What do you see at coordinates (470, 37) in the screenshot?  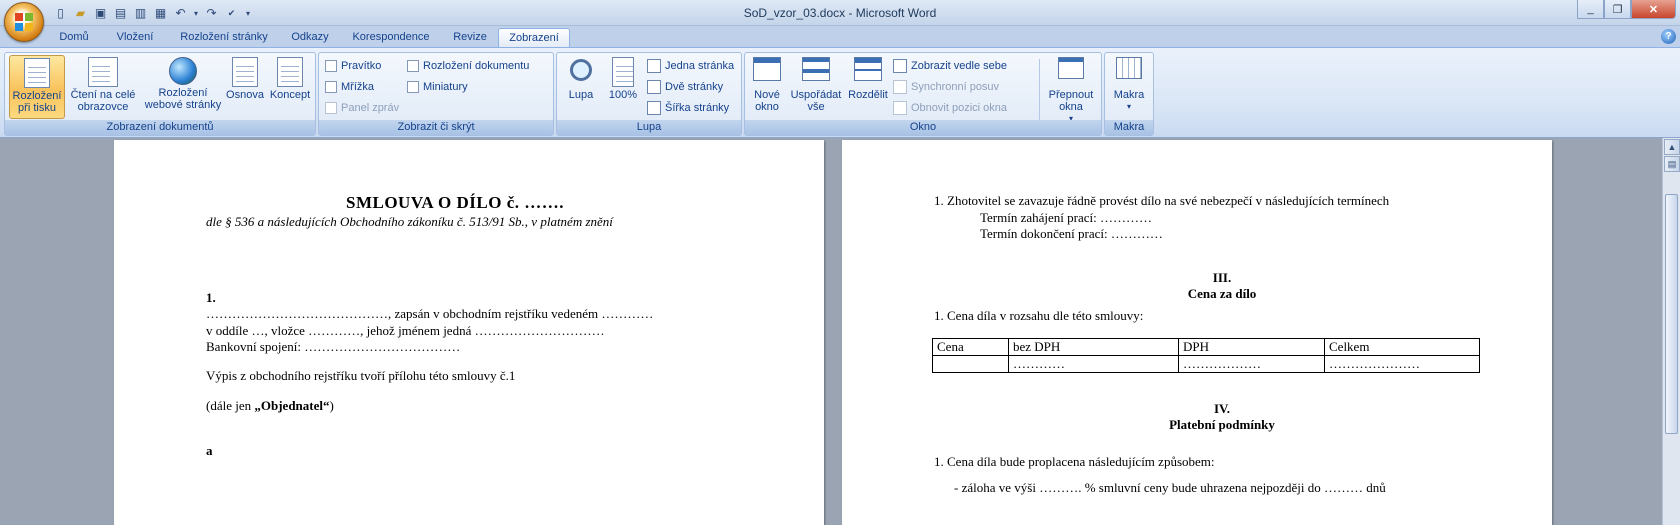 I see `tab-review: Revize` at bounding box center [470, 37].